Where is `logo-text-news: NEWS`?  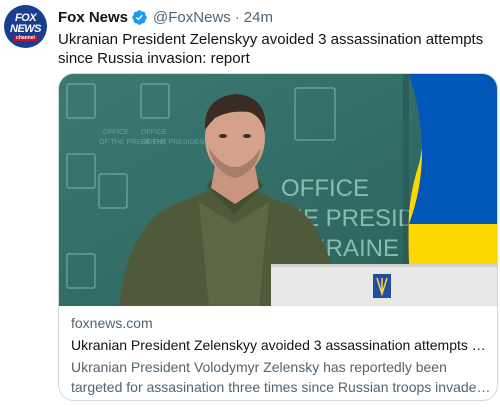 logo-text-news: NEWS is located at coordinates (26, 28).